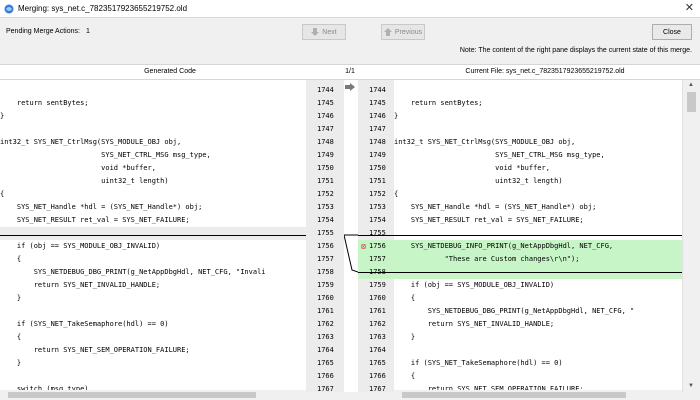  I want to click on diff-counter: 1/1, so click(350, 71).